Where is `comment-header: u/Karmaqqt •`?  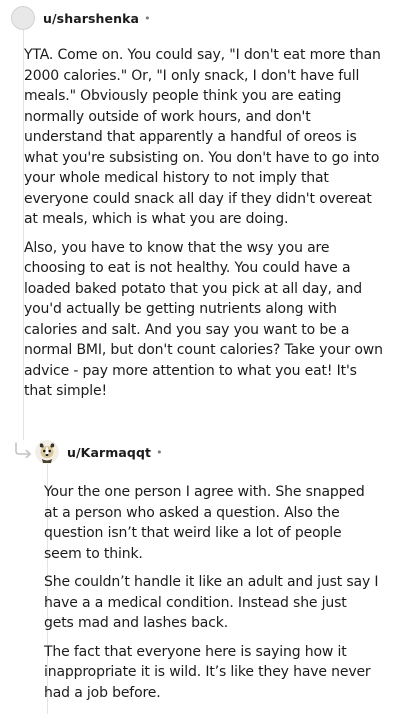
comment-header: u/Karmaqqt • is located at coordinates (200, 452).